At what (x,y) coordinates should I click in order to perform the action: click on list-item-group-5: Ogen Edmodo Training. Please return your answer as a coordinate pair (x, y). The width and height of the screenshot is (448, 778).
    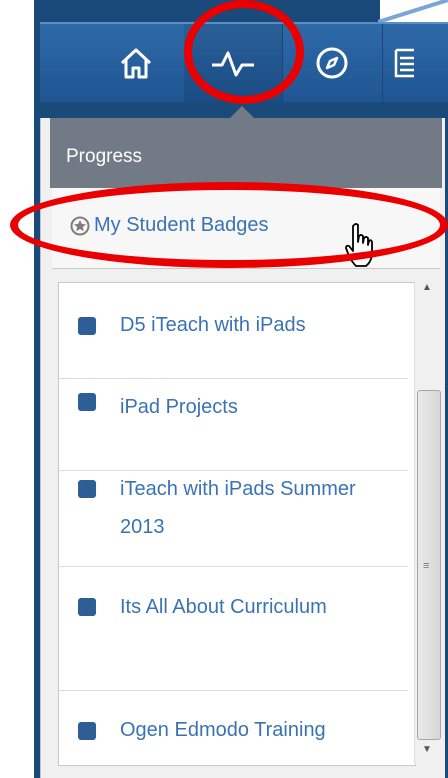
    Looking at the image, I should click on (233, 727).